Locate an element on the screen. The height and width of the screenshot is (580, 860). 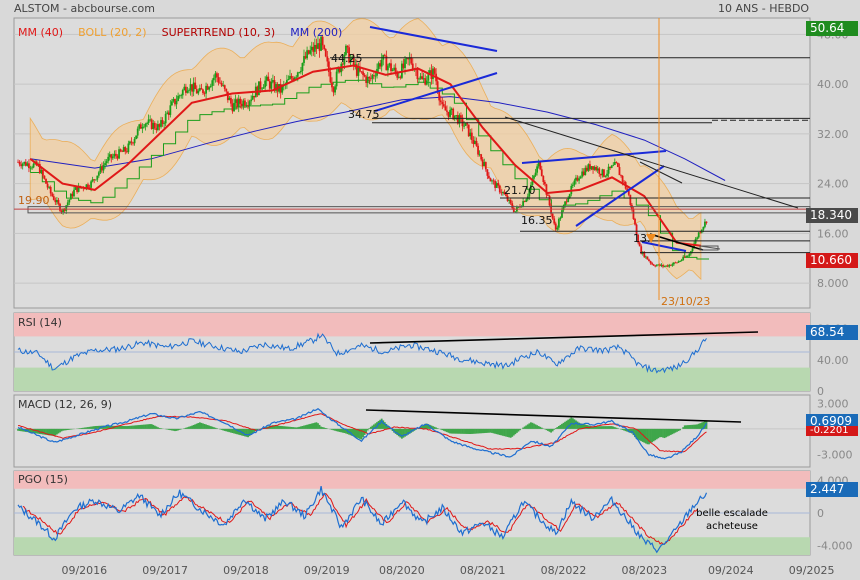
level-label-21-70: 21.70 is located at coordinates (520, 190).